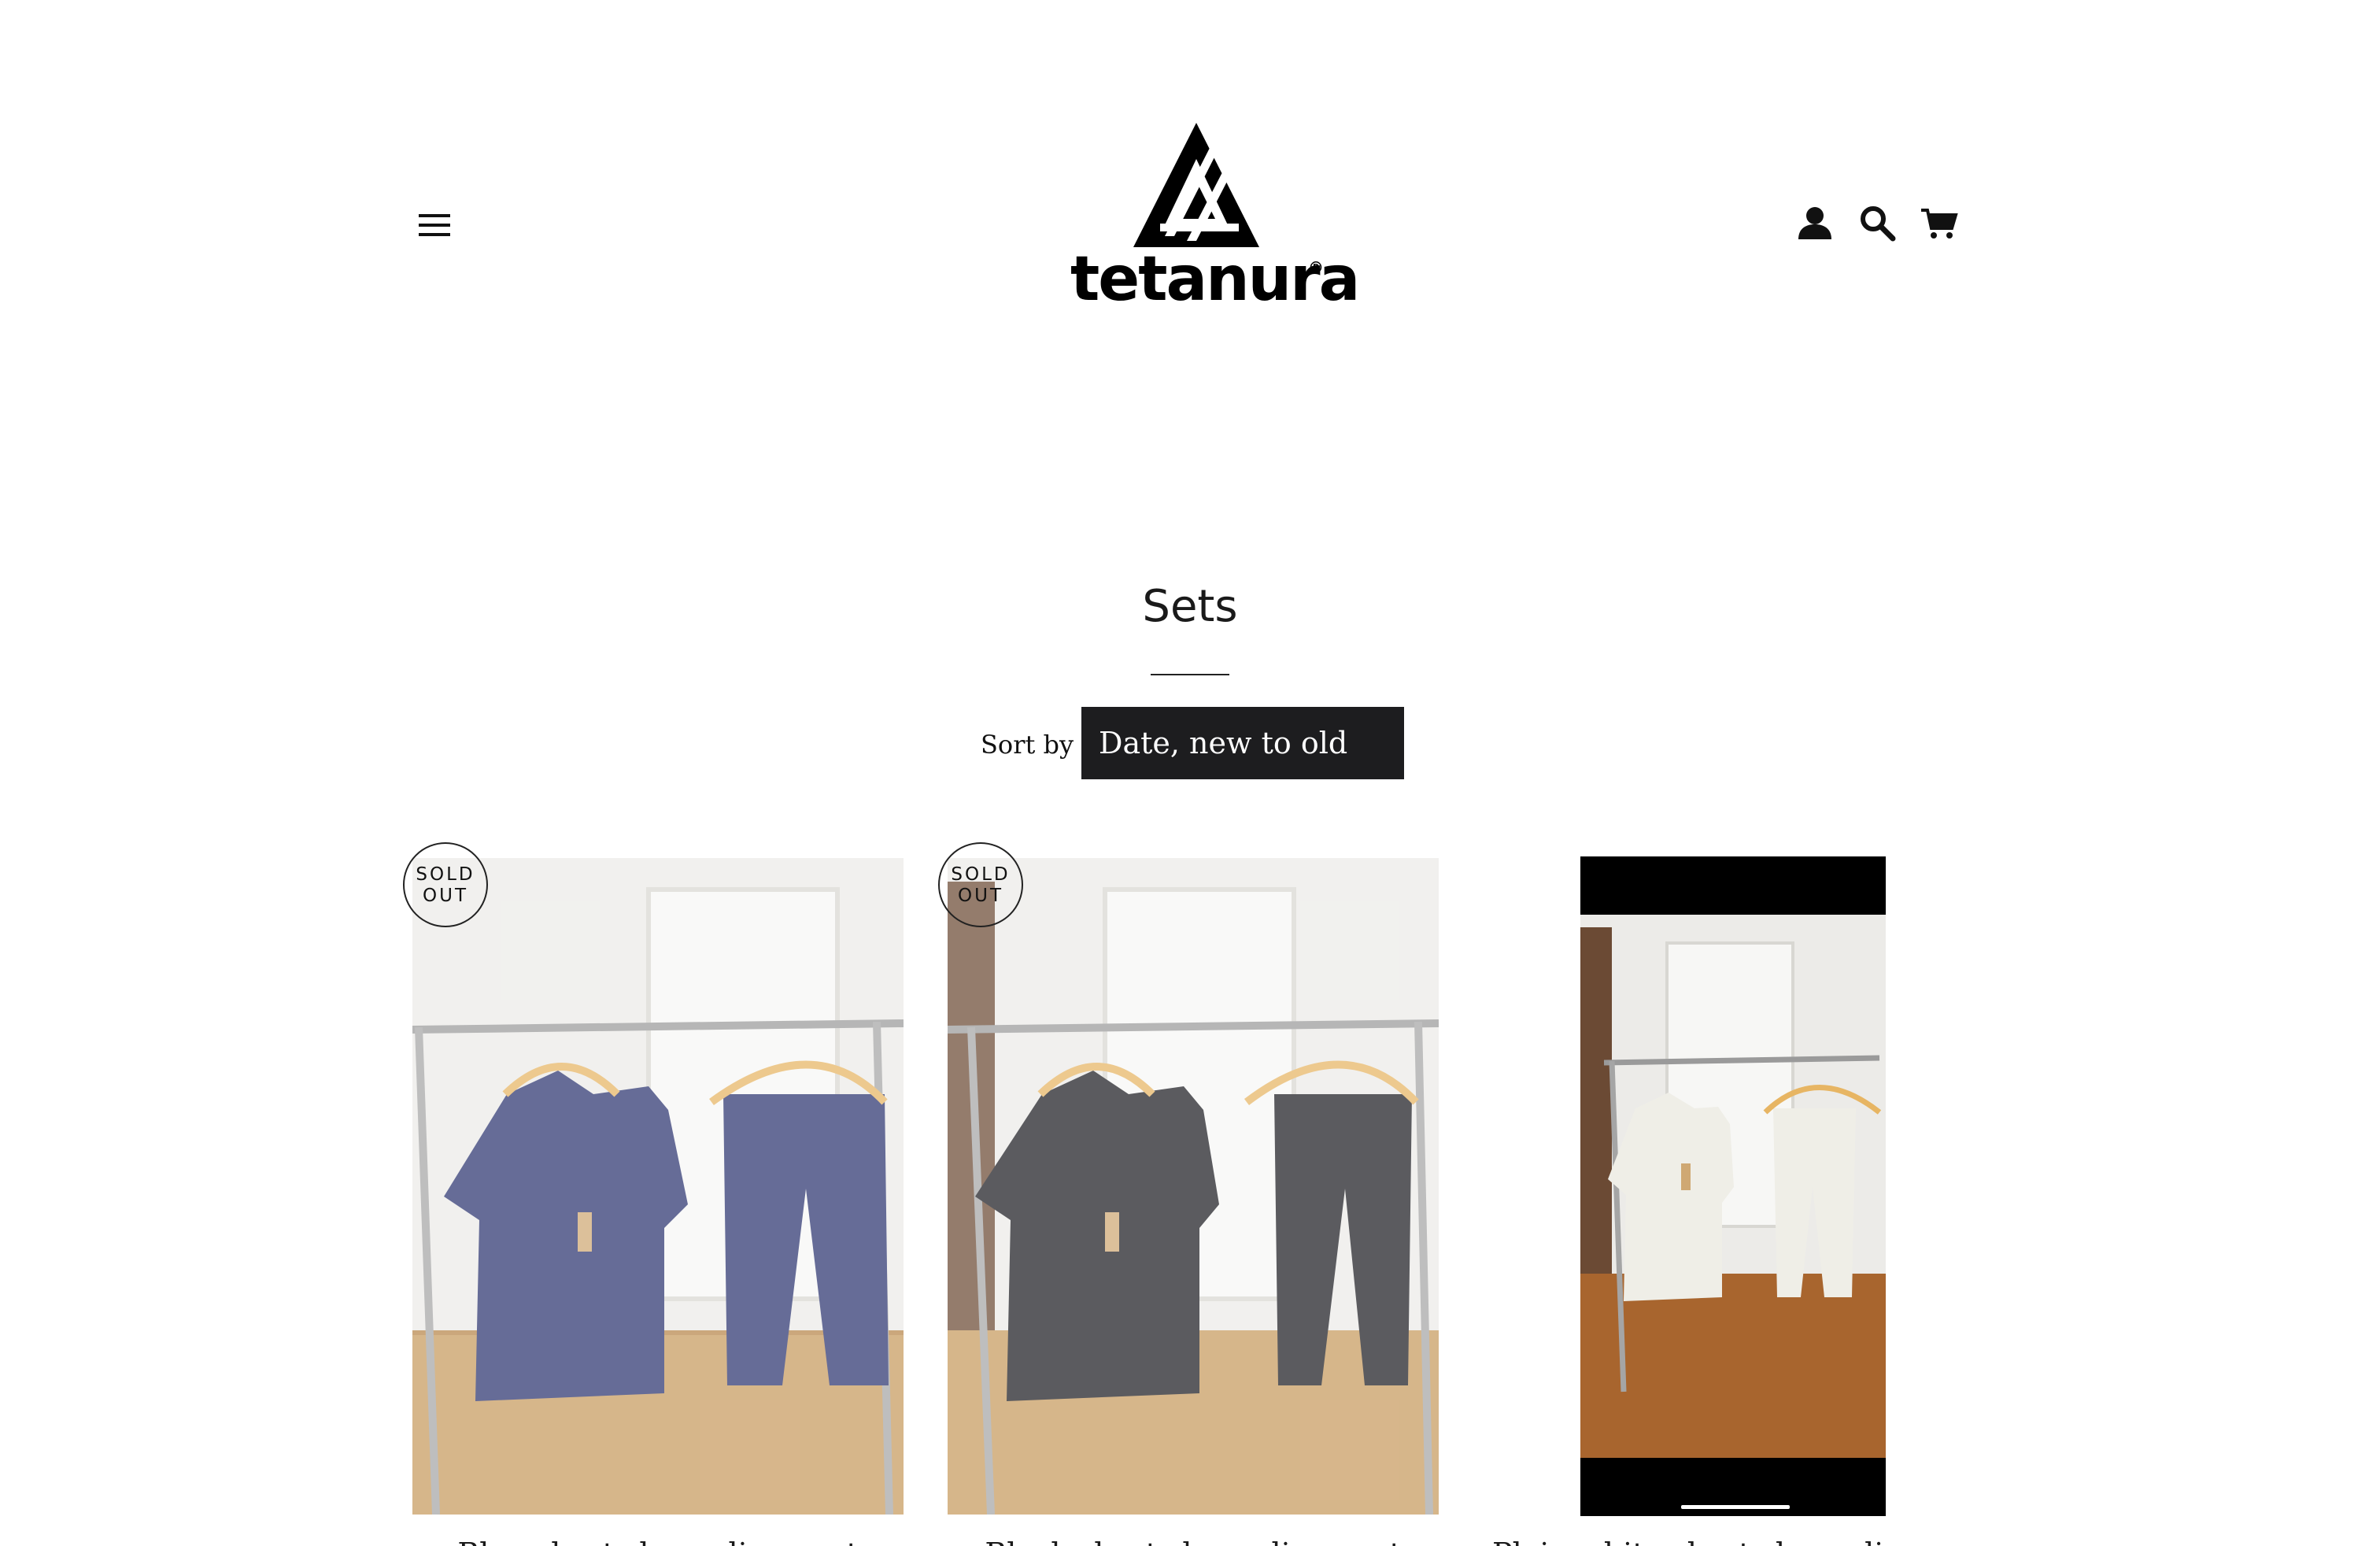 This screenshot has width=2380, height=1546. What do you see at coordinates (1316, 267) in the screenshot?
I see `registered-mark: ®` at bounding box center [1316, 267].